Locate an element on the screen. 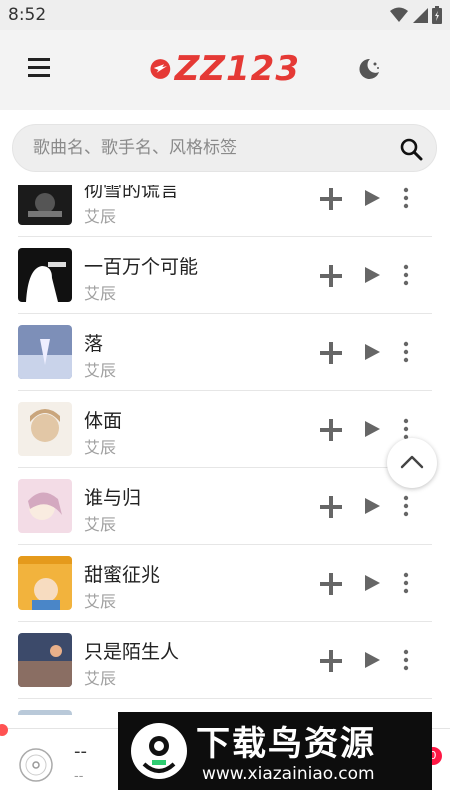 The height and width of the screenshot is (800, 450). status-bar: 8:52 is located at coordinates (225, 15).